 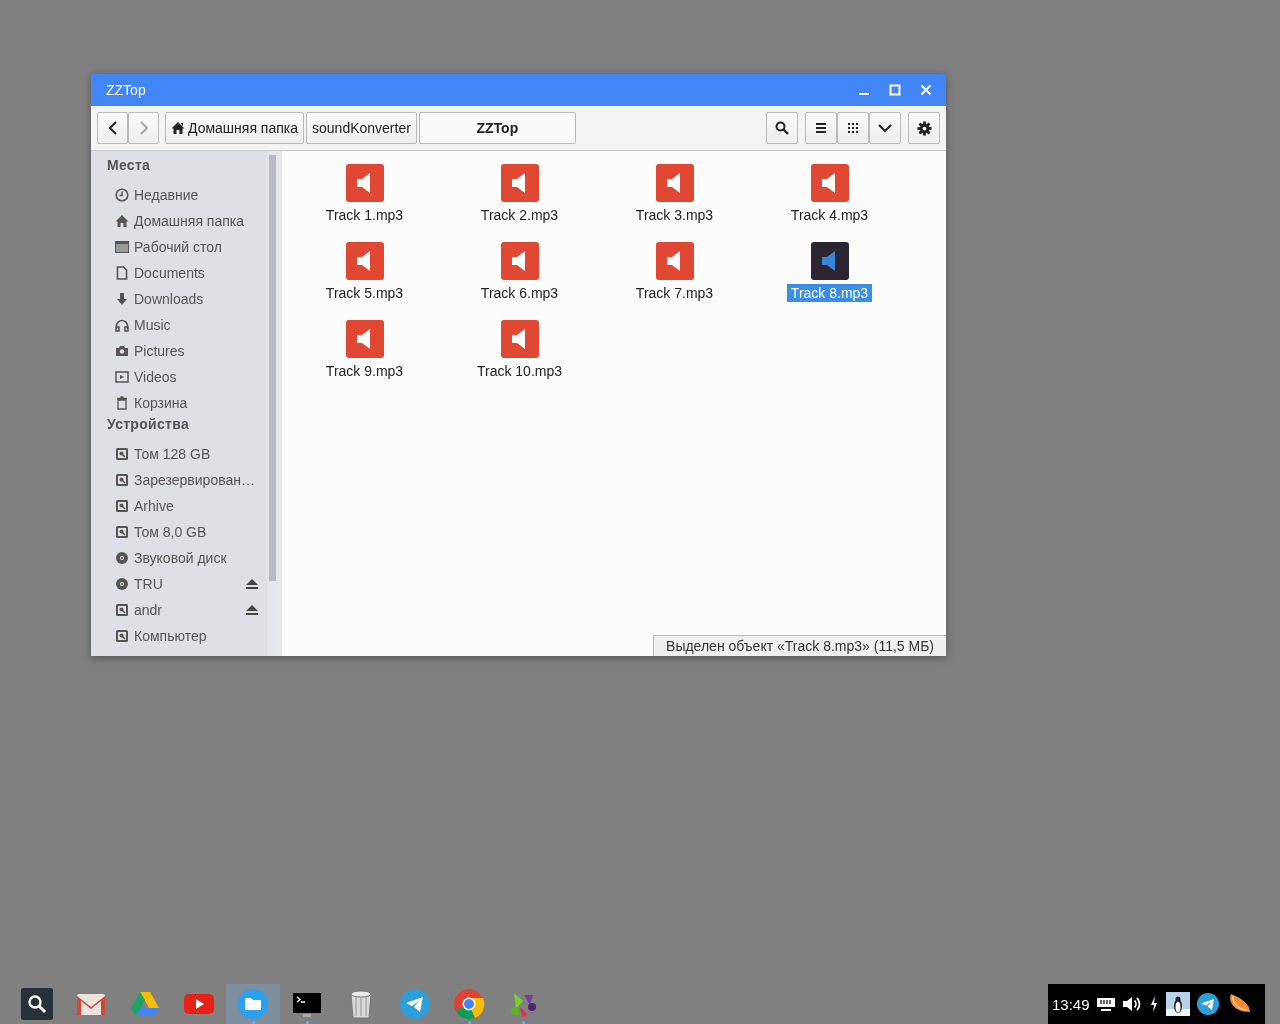 I want to click on settings-button, so click(x=924, y=128).